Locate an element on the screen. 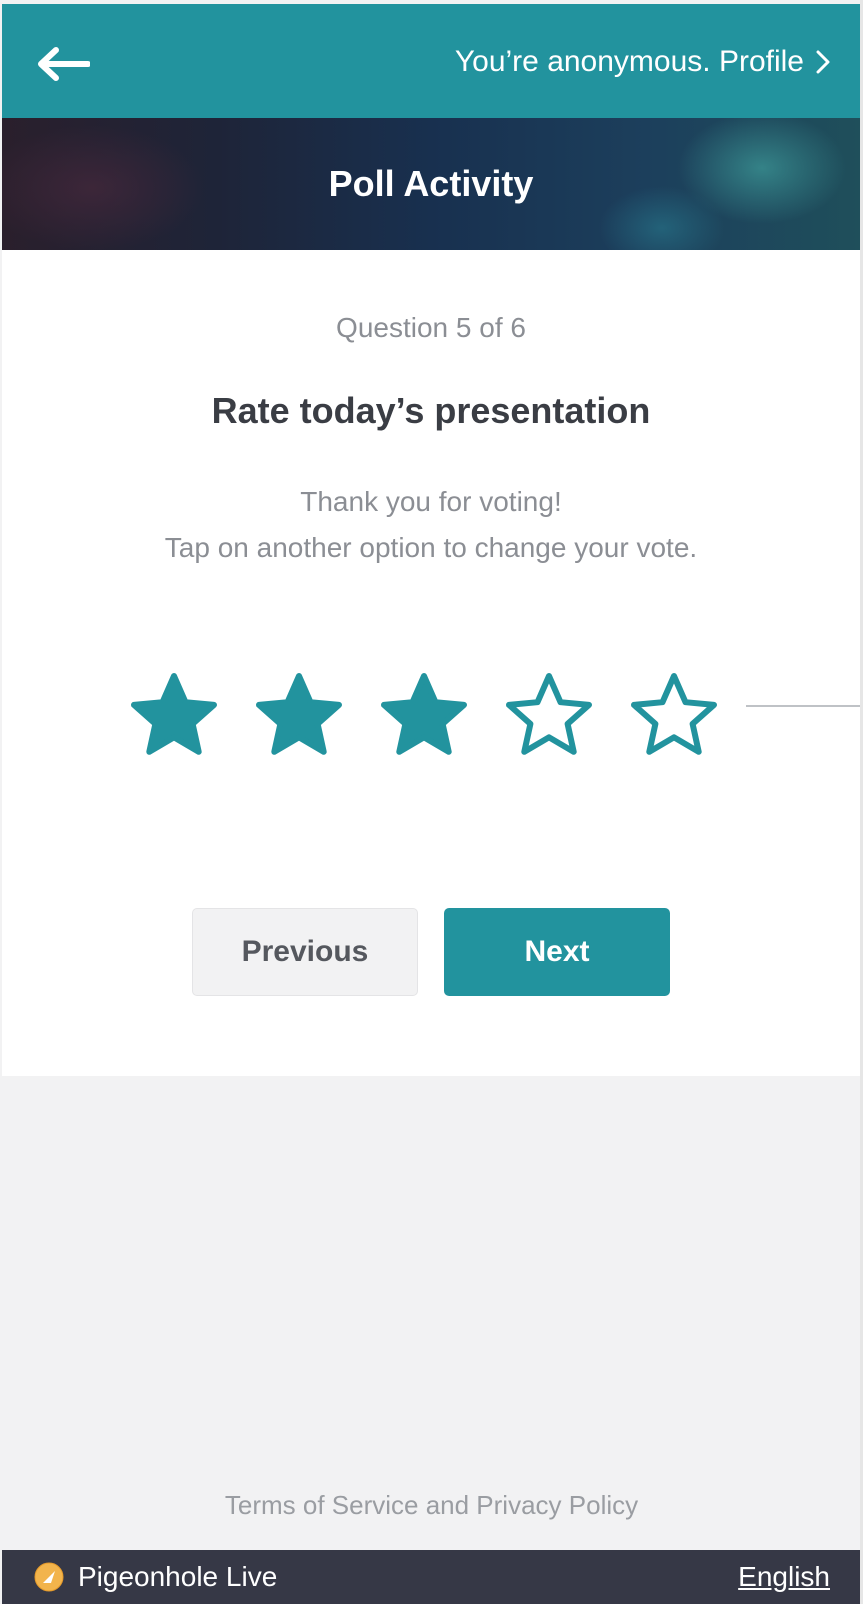 This screenshot has width=863, height=1604. profile-link: You’re anonymous. Profile is located at coordinates (642, 62).